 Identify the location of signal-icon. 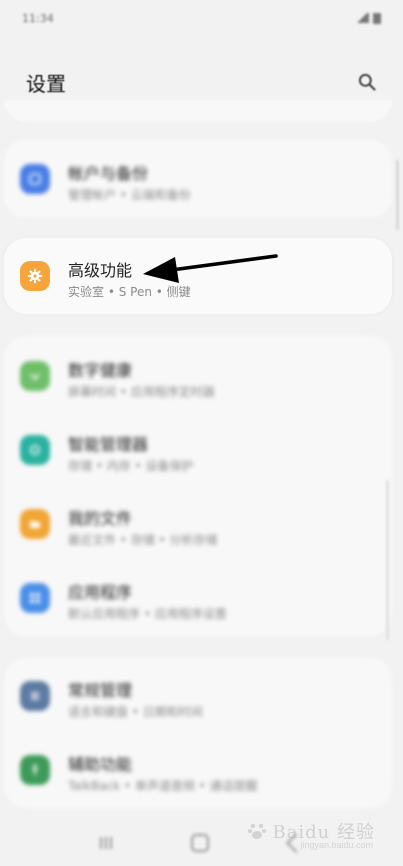
(362, 18).